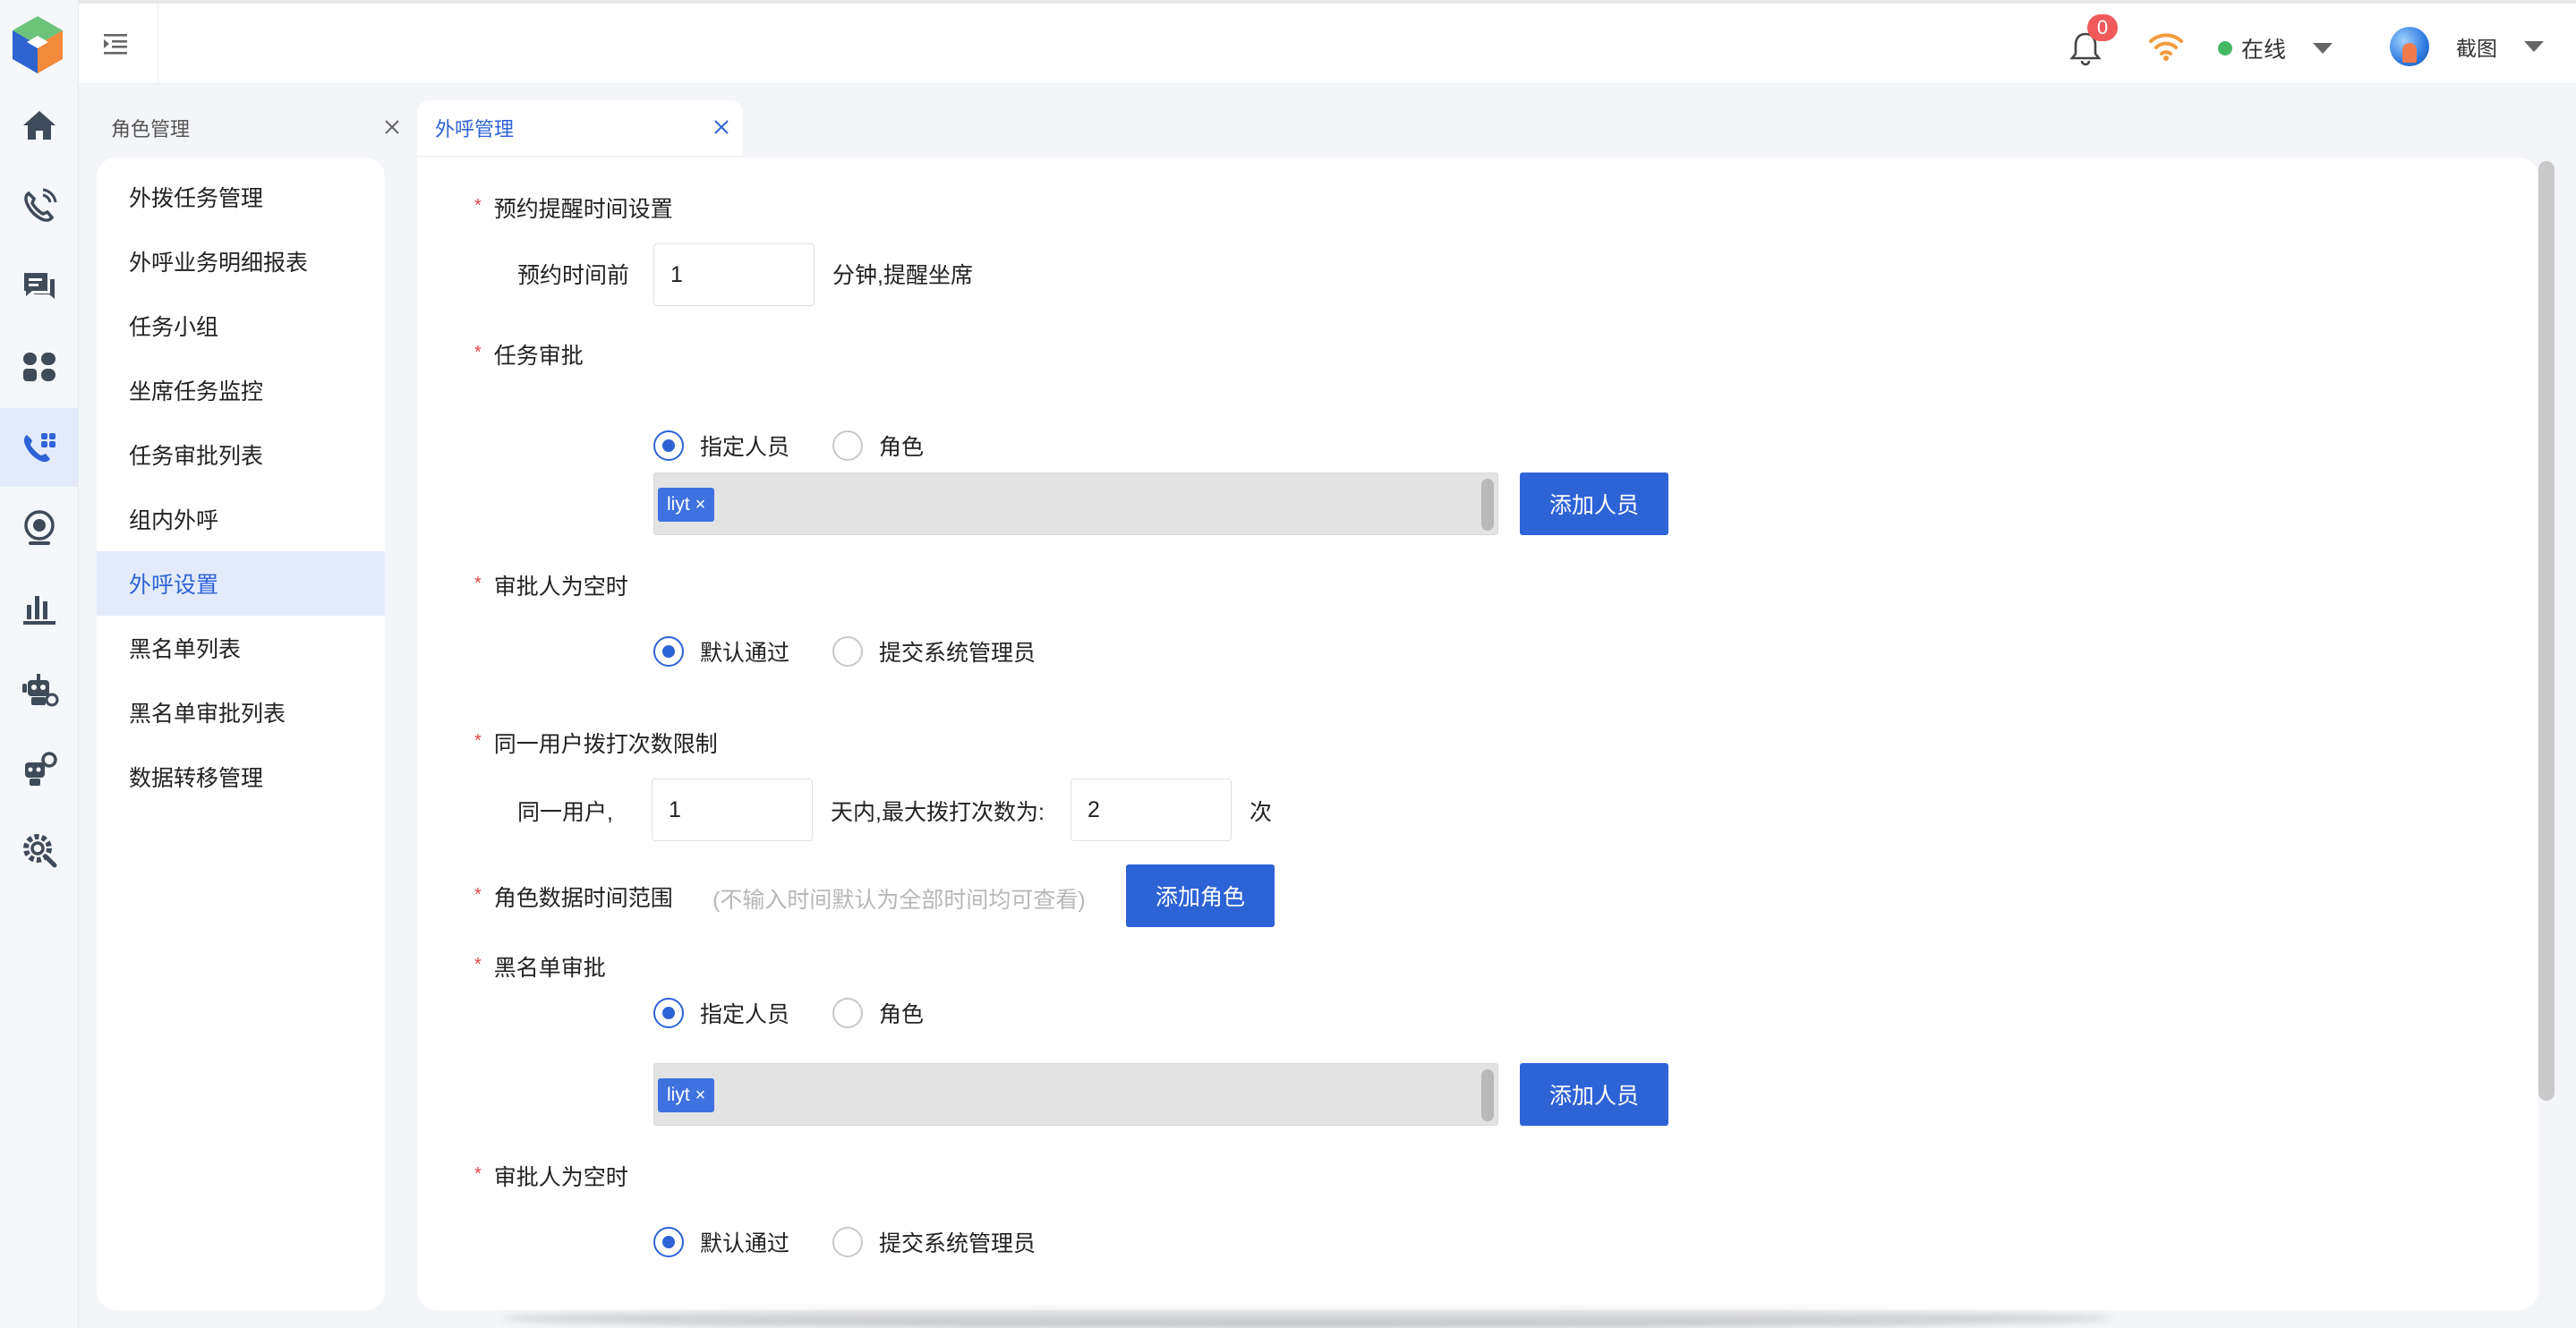  Describe the element at coordinates (745, 1014) in the screenshot. I see `radio-label: 指定人员` at that location.